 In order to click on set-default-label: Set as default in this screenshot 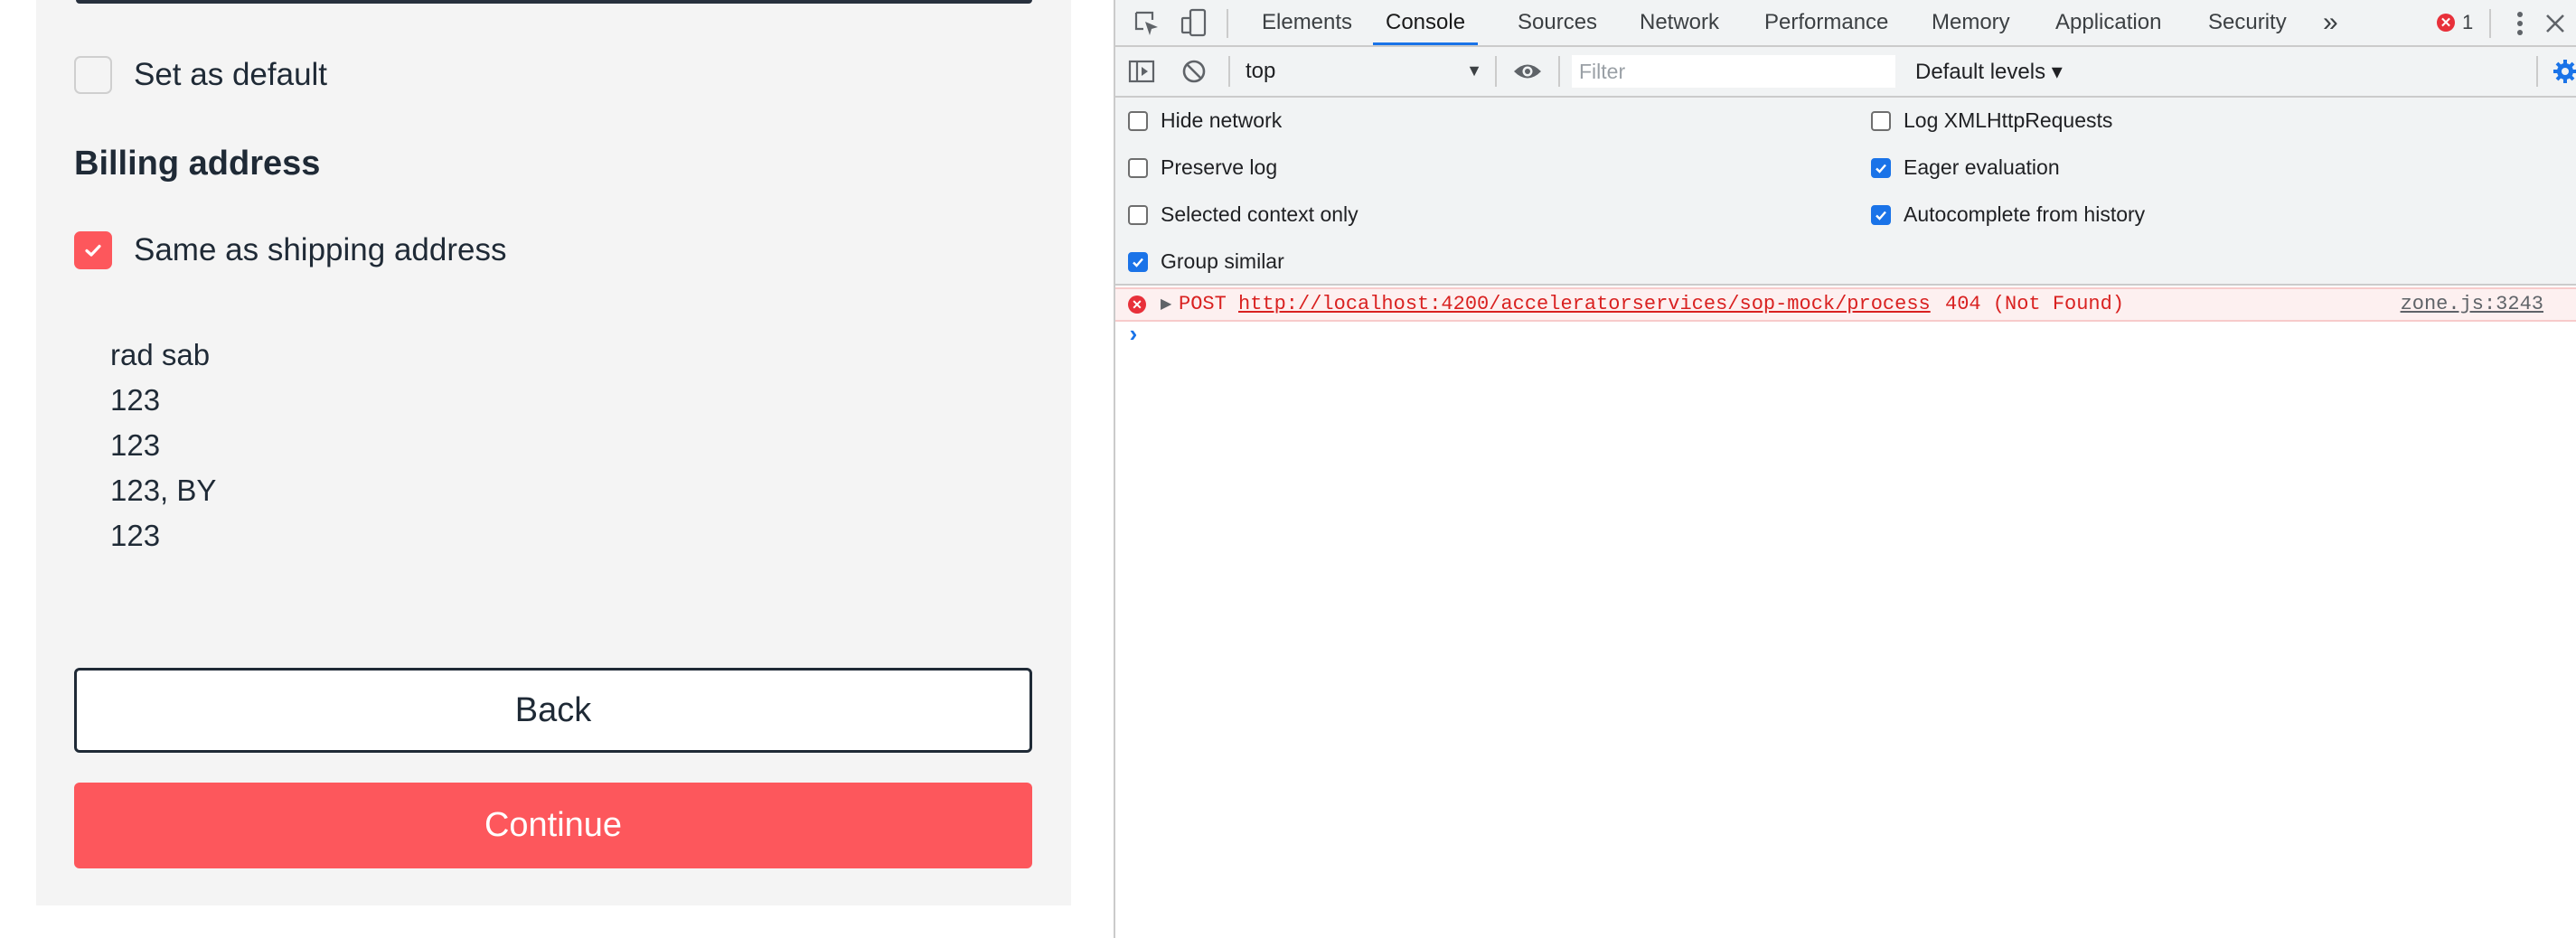, I will do `click(231, 74)`.